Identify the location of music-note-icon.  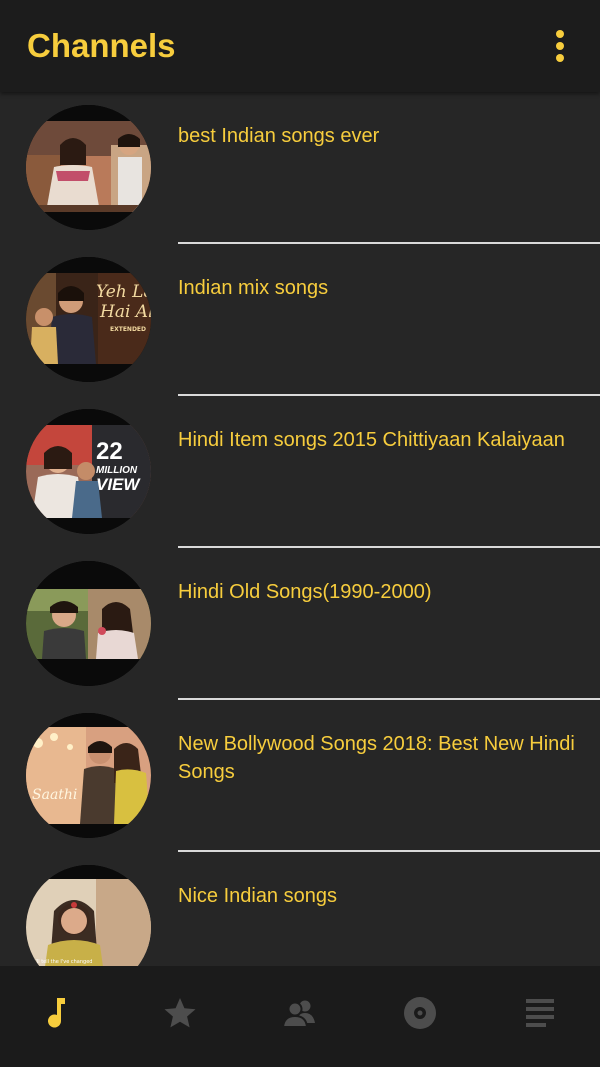
(56, 1013).